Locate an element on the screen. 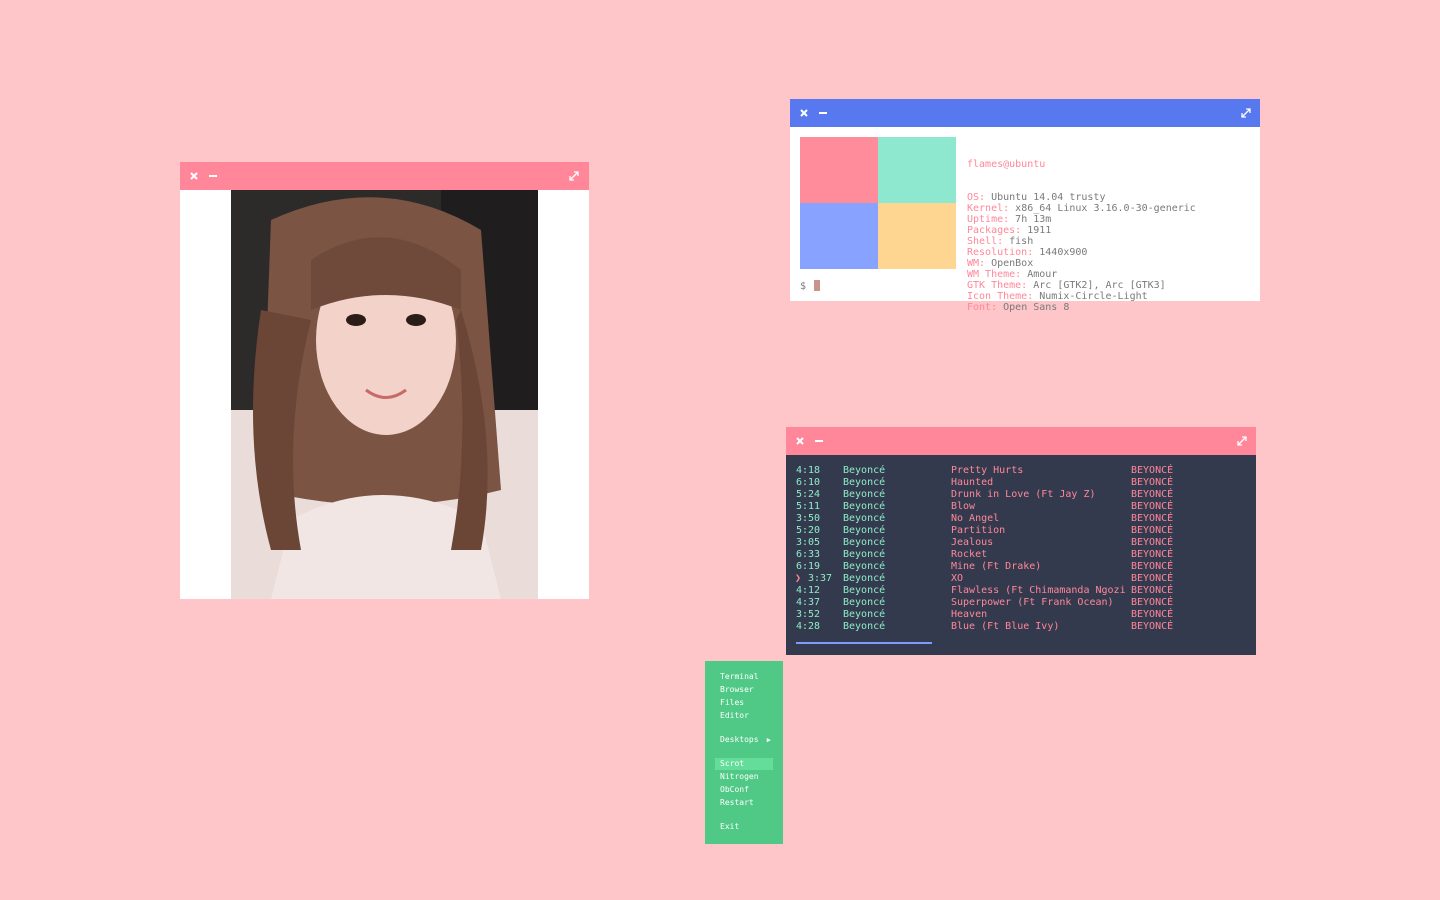 The height and width of the screenshot is (900, 1440). menu-item-obconf: ObConf is located at coordinates (744, 790).